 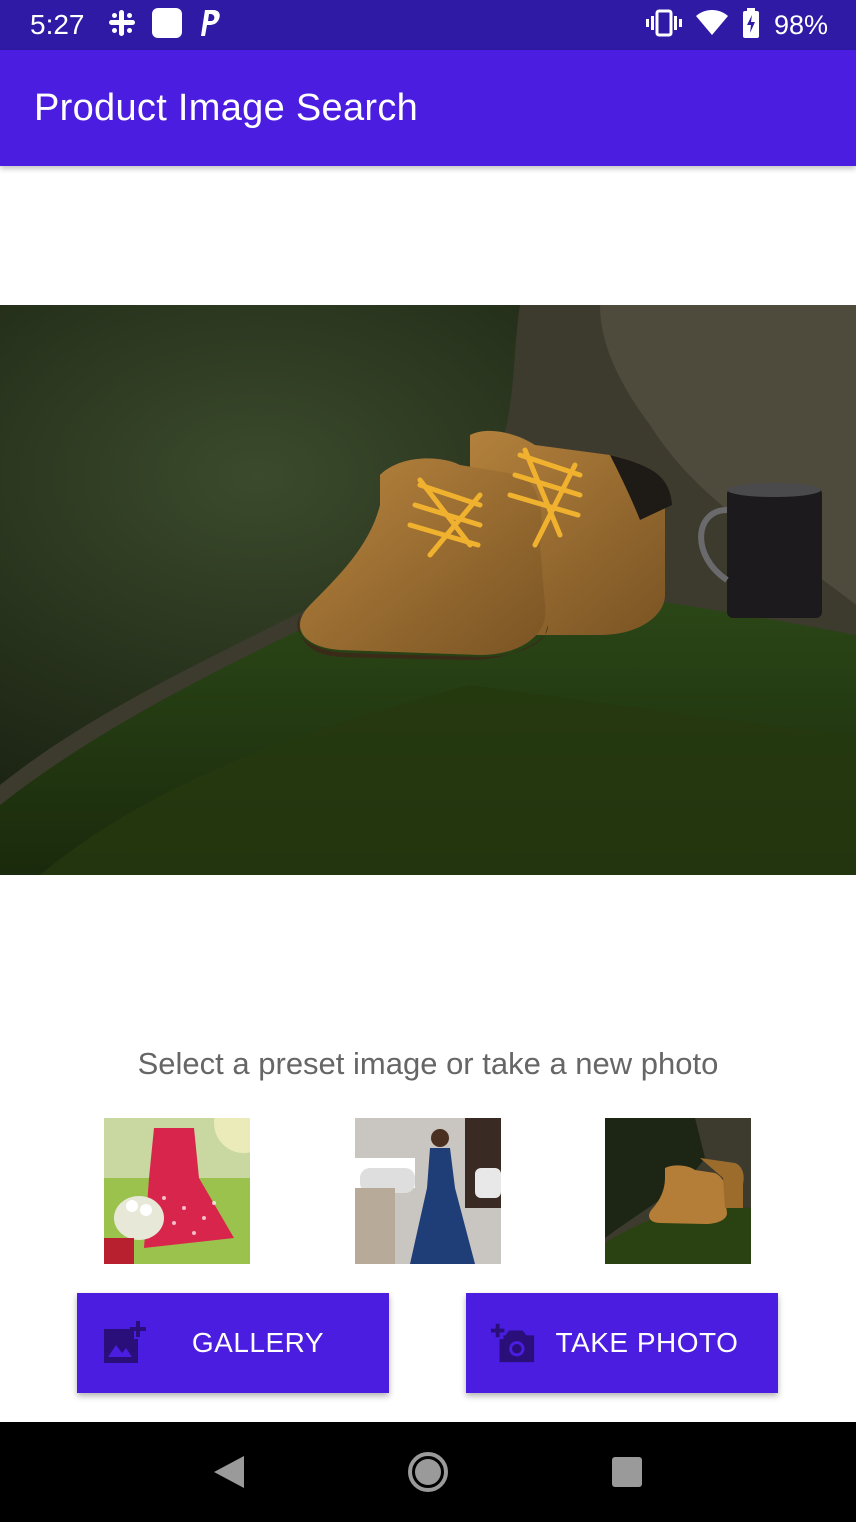 I want to click on preset-blue-gown, so click(x=428, y=1191).